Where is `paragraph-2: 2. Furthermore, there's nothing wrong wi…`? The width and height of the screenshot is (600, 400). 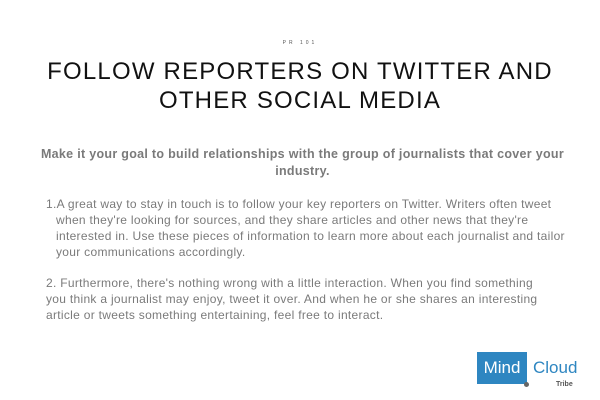 paragraph-2: 2. Furthermore, there's nothing wrong wi… is located at coordinates (292, 299).